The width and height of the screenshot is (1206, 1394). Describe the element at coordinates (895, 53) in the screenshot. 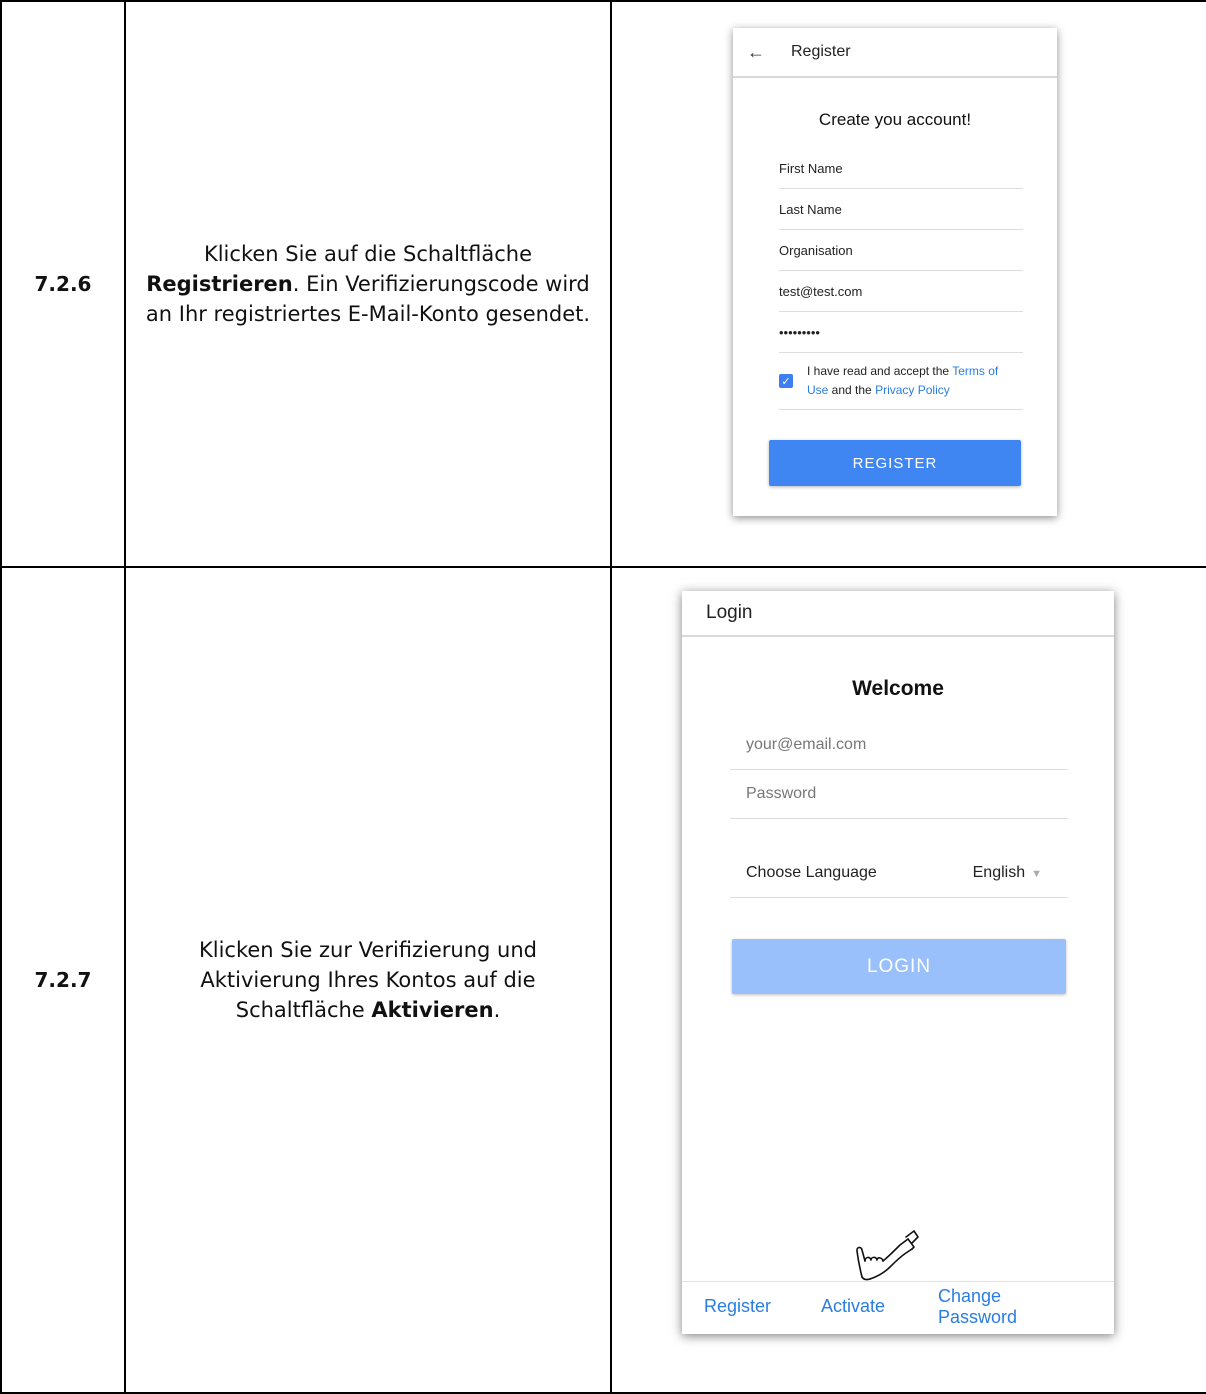

I see `register-app-bar: ← Register` at that location.